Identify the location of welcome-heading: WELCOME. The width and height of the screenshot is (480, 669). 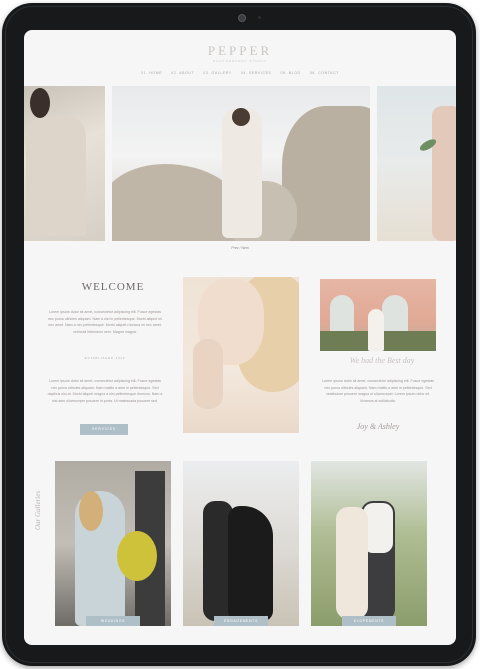
(113, 287).